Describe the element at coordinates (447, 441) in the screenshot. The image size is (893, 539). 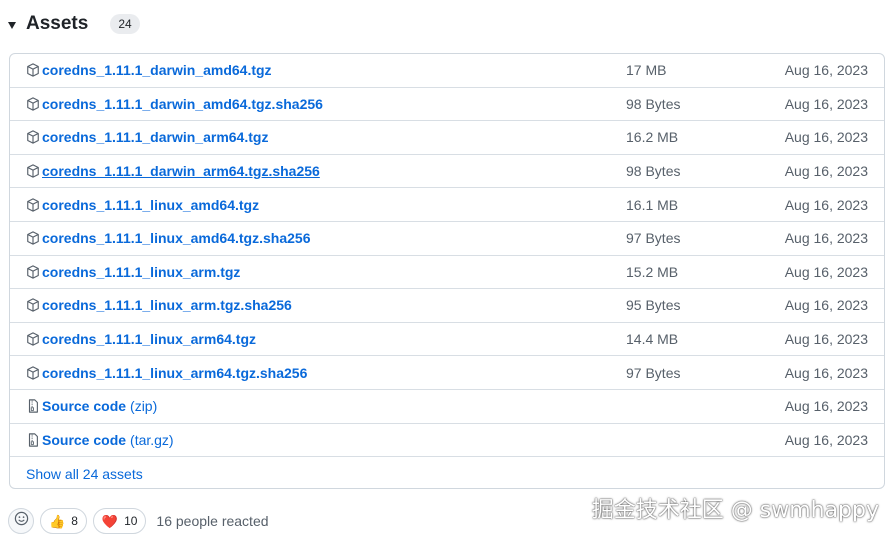
I see `source-code-row: Source code (tar.gz) Aug 16, 2023` at that location.